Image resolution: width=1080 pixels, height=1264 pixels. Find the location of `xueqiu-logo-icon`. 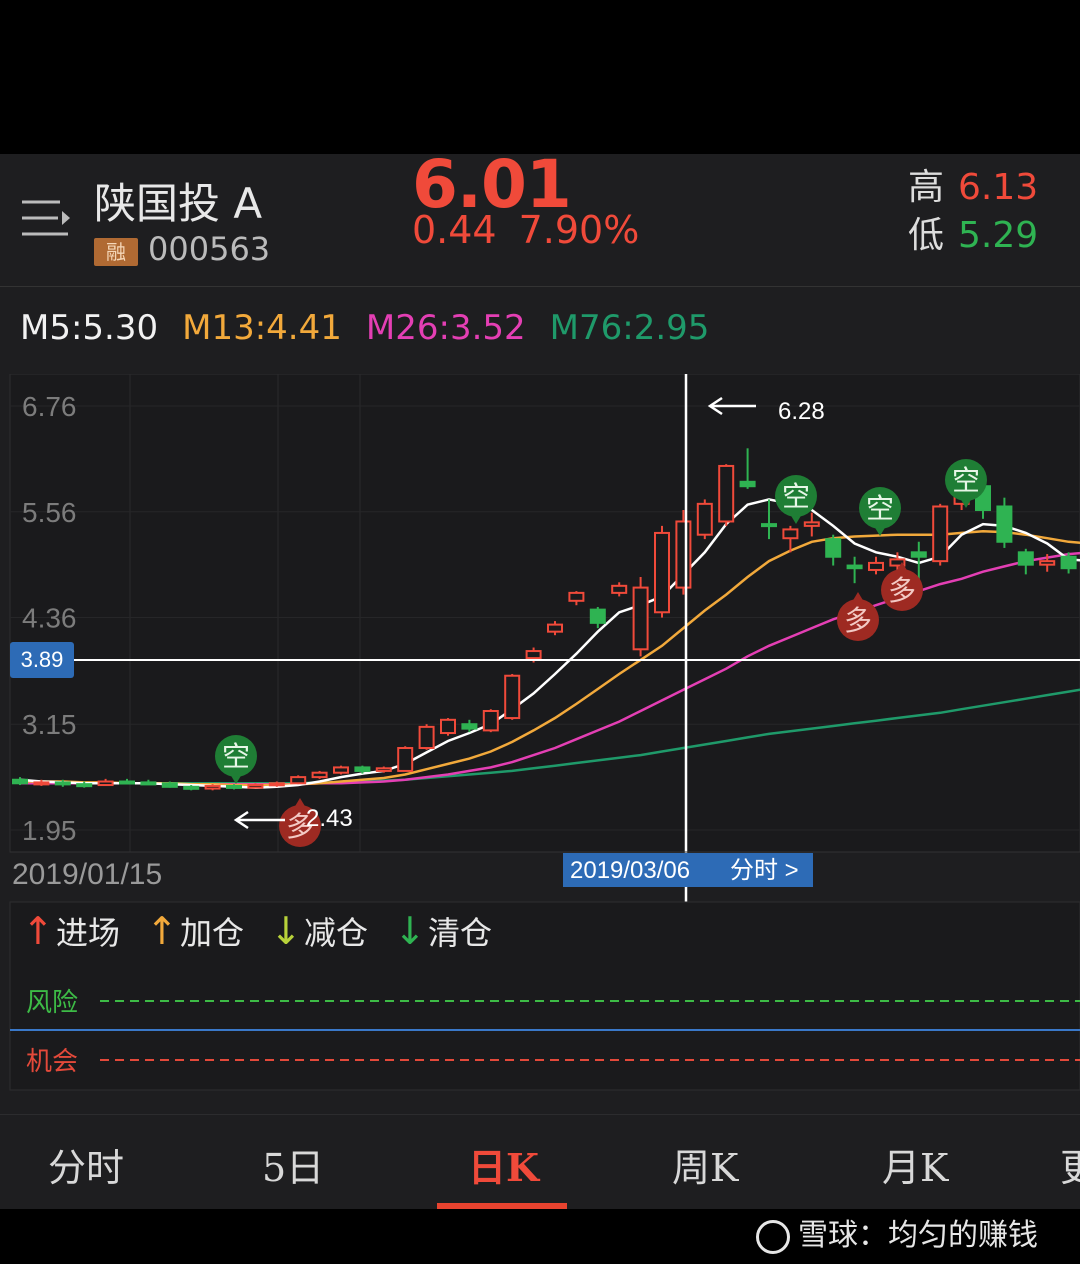

xueqiu-logo-icon is located at coordinates (773, 1236).